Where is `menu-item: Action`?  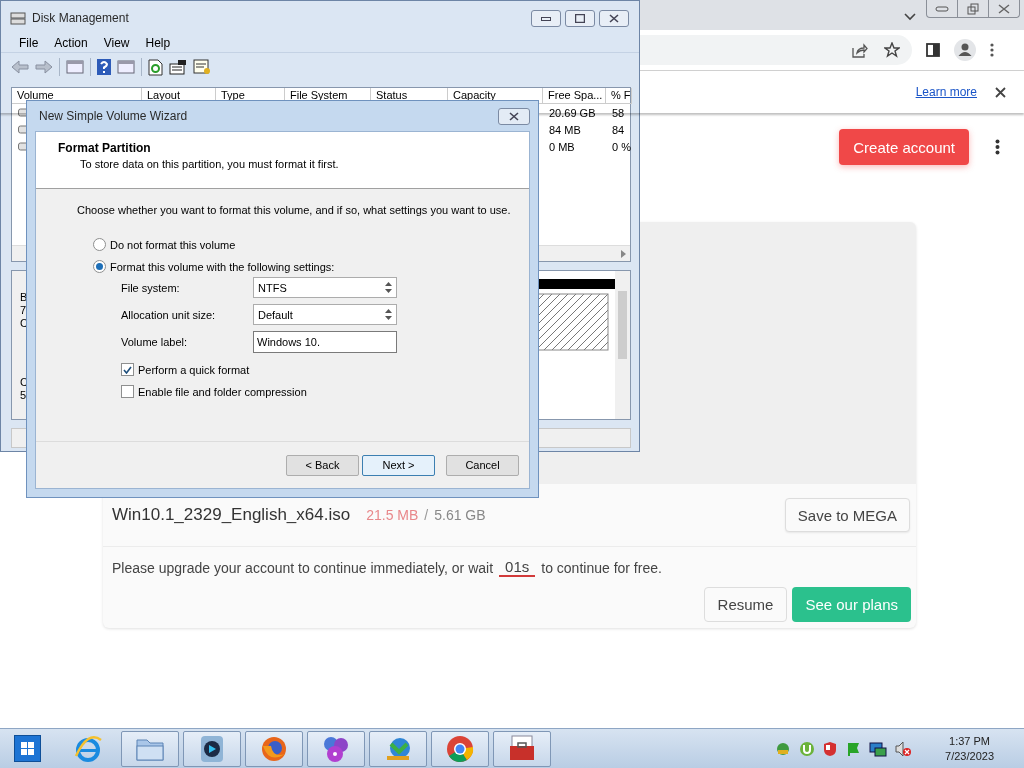 menu-item: Action is located at coordinates (71, 43).